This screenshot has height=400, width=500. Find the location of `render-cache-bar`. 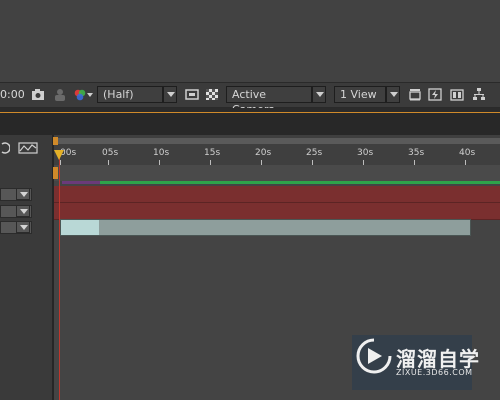

render-cache-bar is located at coordinates (281, 182).